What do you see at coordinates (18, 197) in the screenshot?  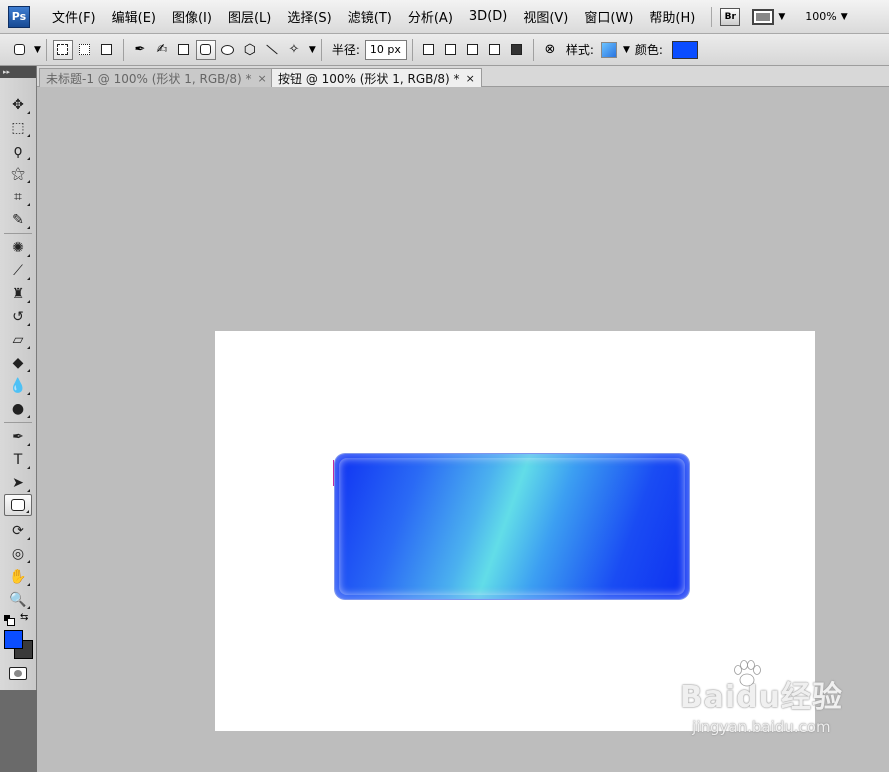 I see `crop-tool-icon: ⌗` at bounding box center [18, 197].